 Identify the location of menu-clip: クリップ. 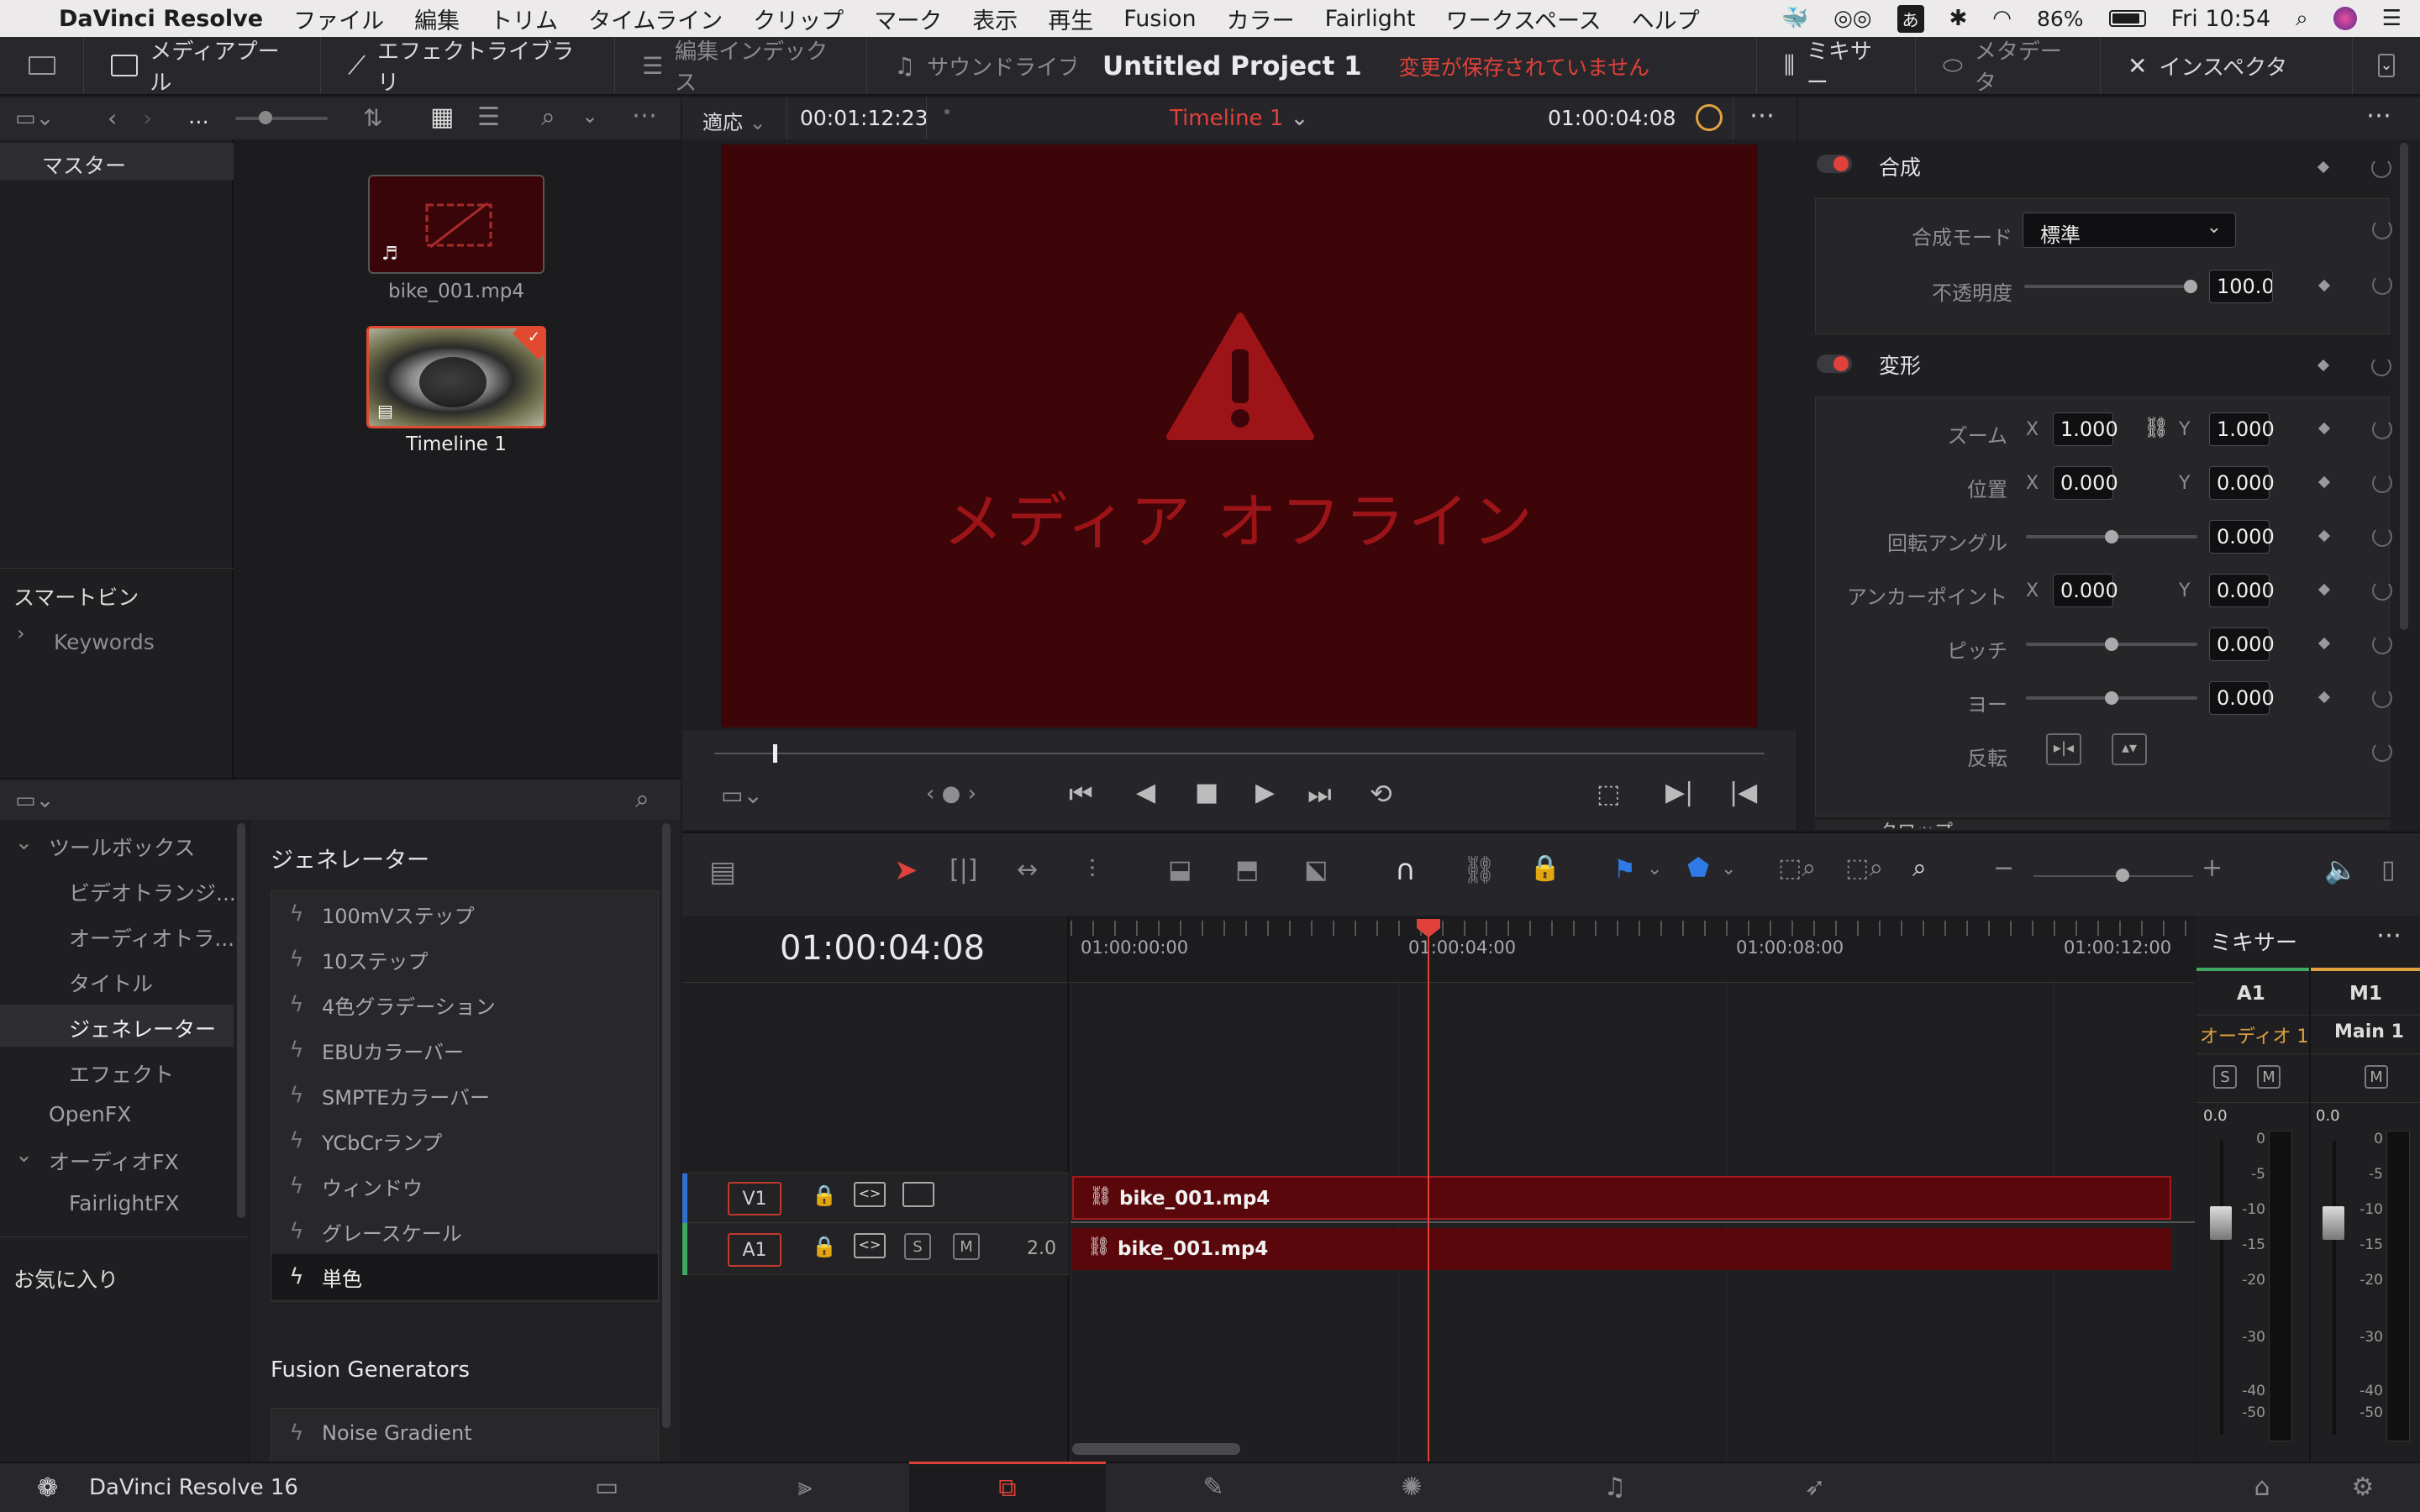
(798, 19).